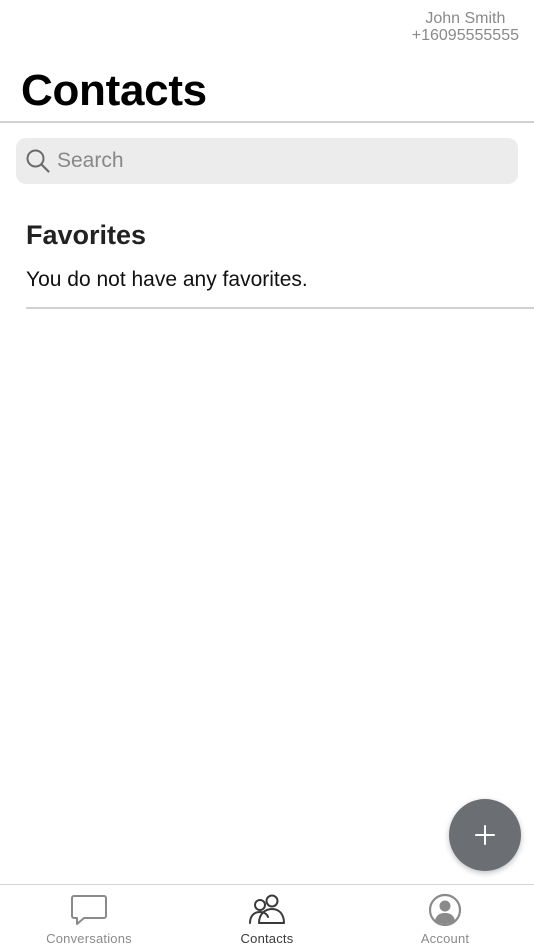  Describe the element at coordinates (114, 90) in the screenshot. I see `page-title: Contacts` at that location.